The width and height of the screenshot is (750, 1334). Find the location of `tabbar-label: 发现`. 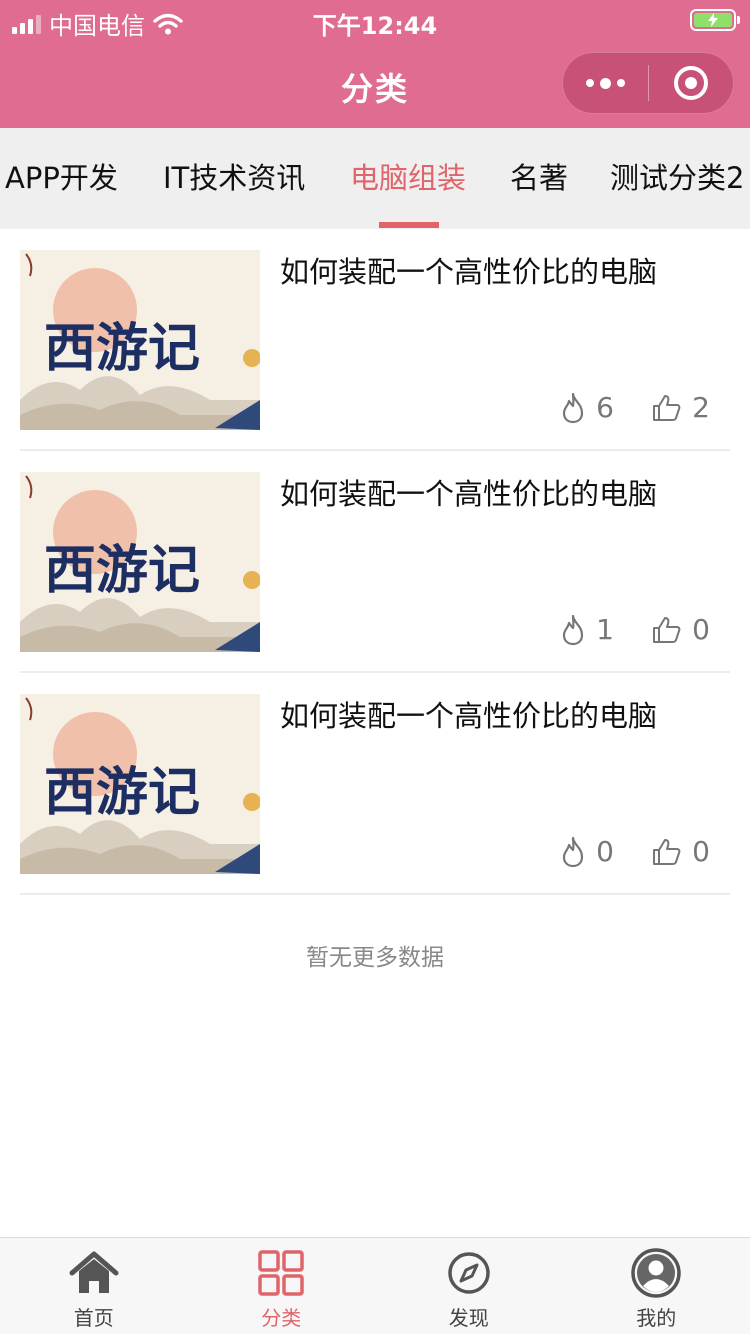

tabbar-label: 发现 is located at coordinates (468, 1318).